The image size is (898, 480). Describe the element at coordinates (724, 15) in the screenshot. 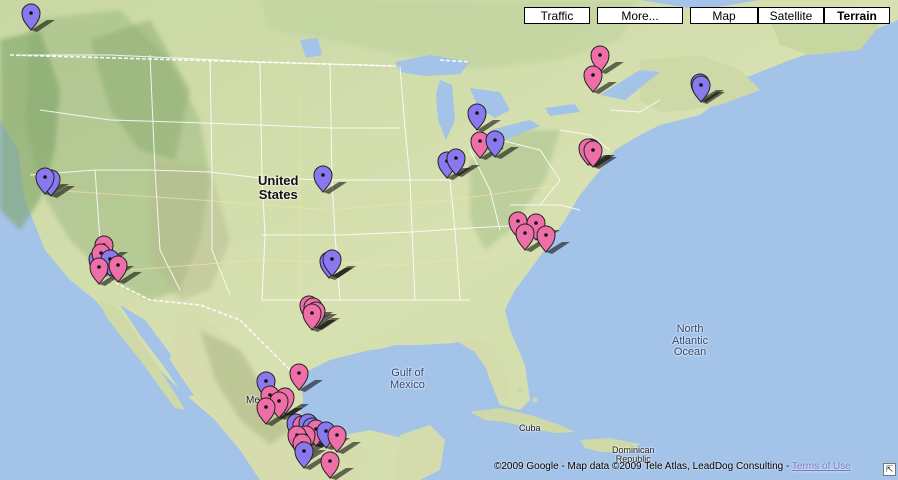

I see `map-type-map-button: Map` at that location.